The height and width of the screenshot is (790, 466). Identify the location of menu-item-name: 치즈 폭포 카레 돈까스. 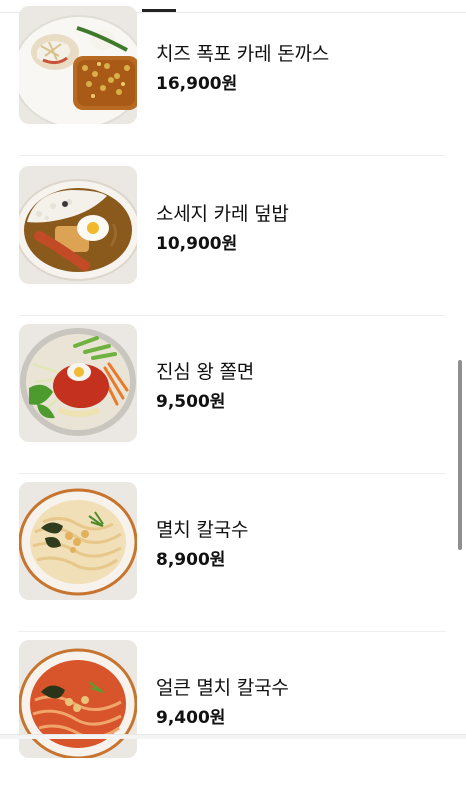
(243, 54).